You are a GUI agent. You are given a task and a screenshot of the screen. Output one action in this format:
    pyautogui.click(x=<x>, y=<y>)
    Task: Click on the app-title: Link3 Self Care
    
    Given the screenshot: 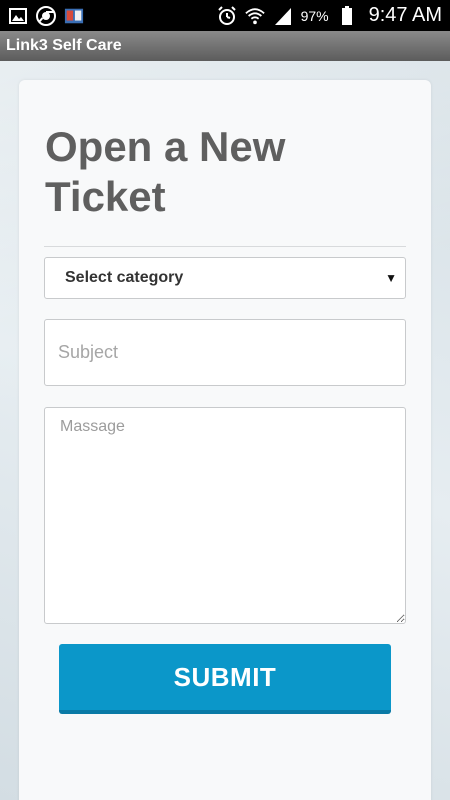 What is the action you would take?
    pyautogui.click(x=64, y=45)
    